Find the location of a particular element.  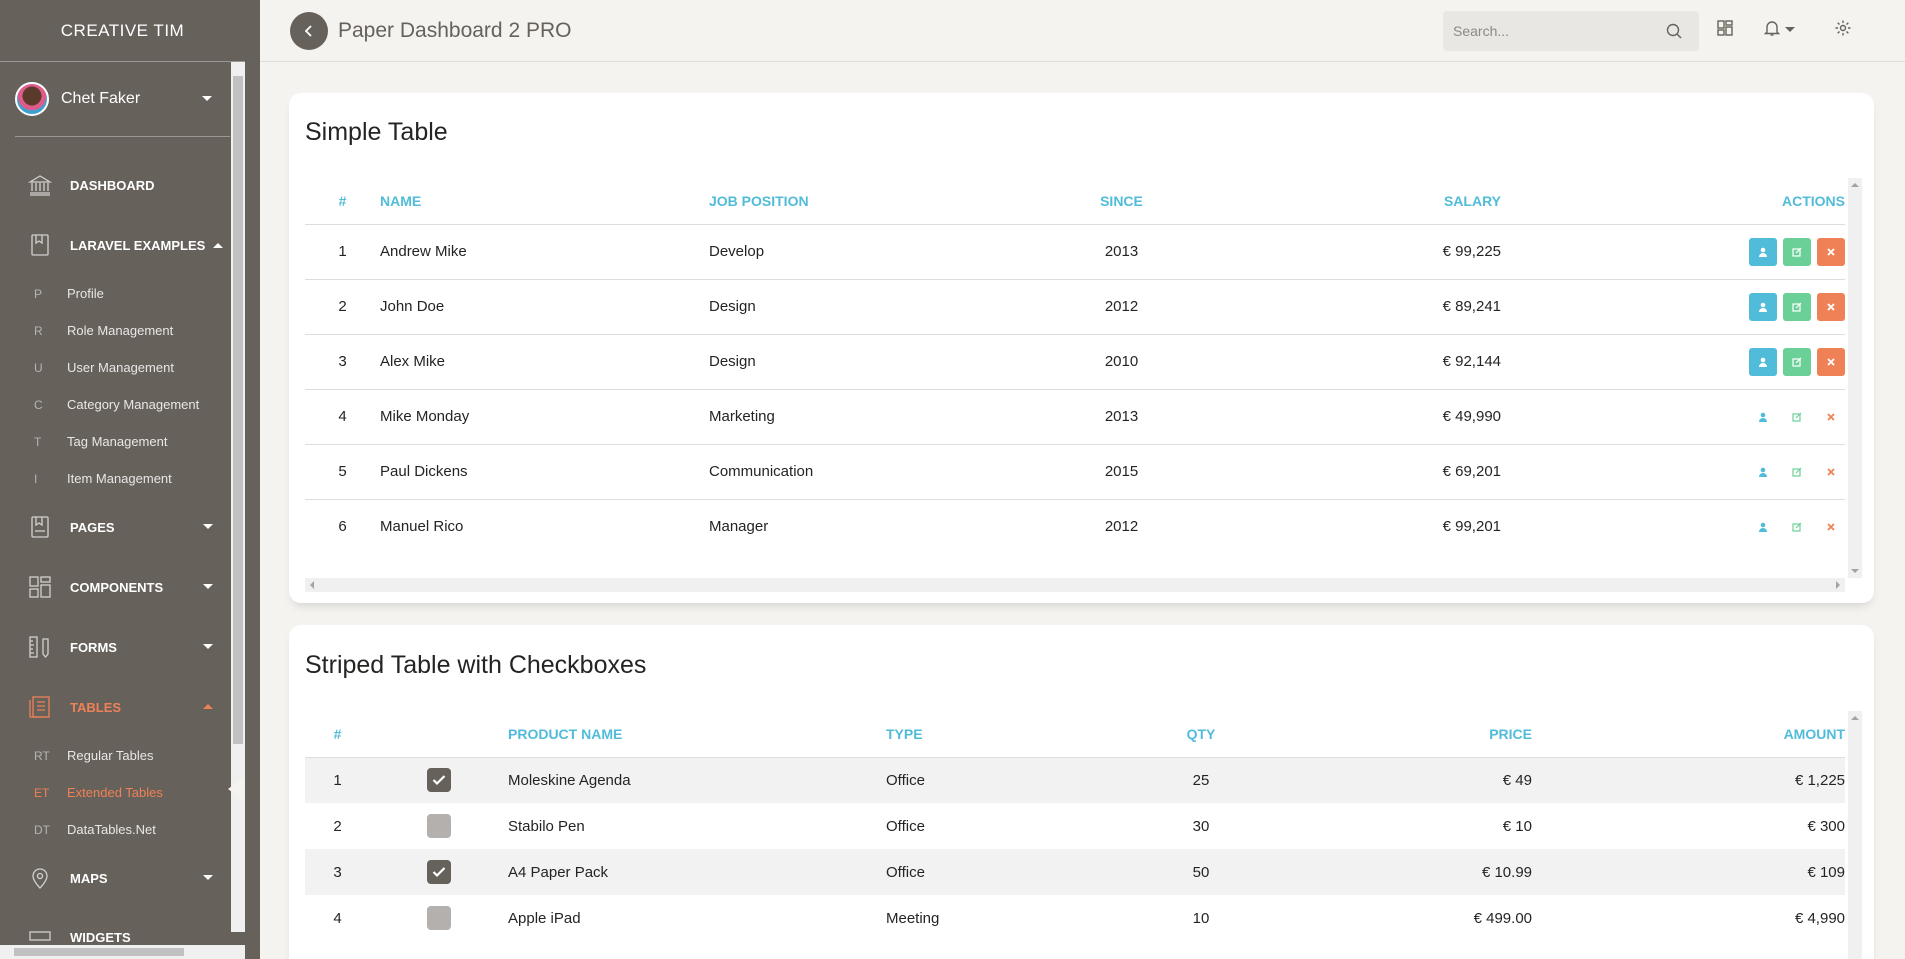

sidebar-scrollbar is located at coordinates (238, 497).